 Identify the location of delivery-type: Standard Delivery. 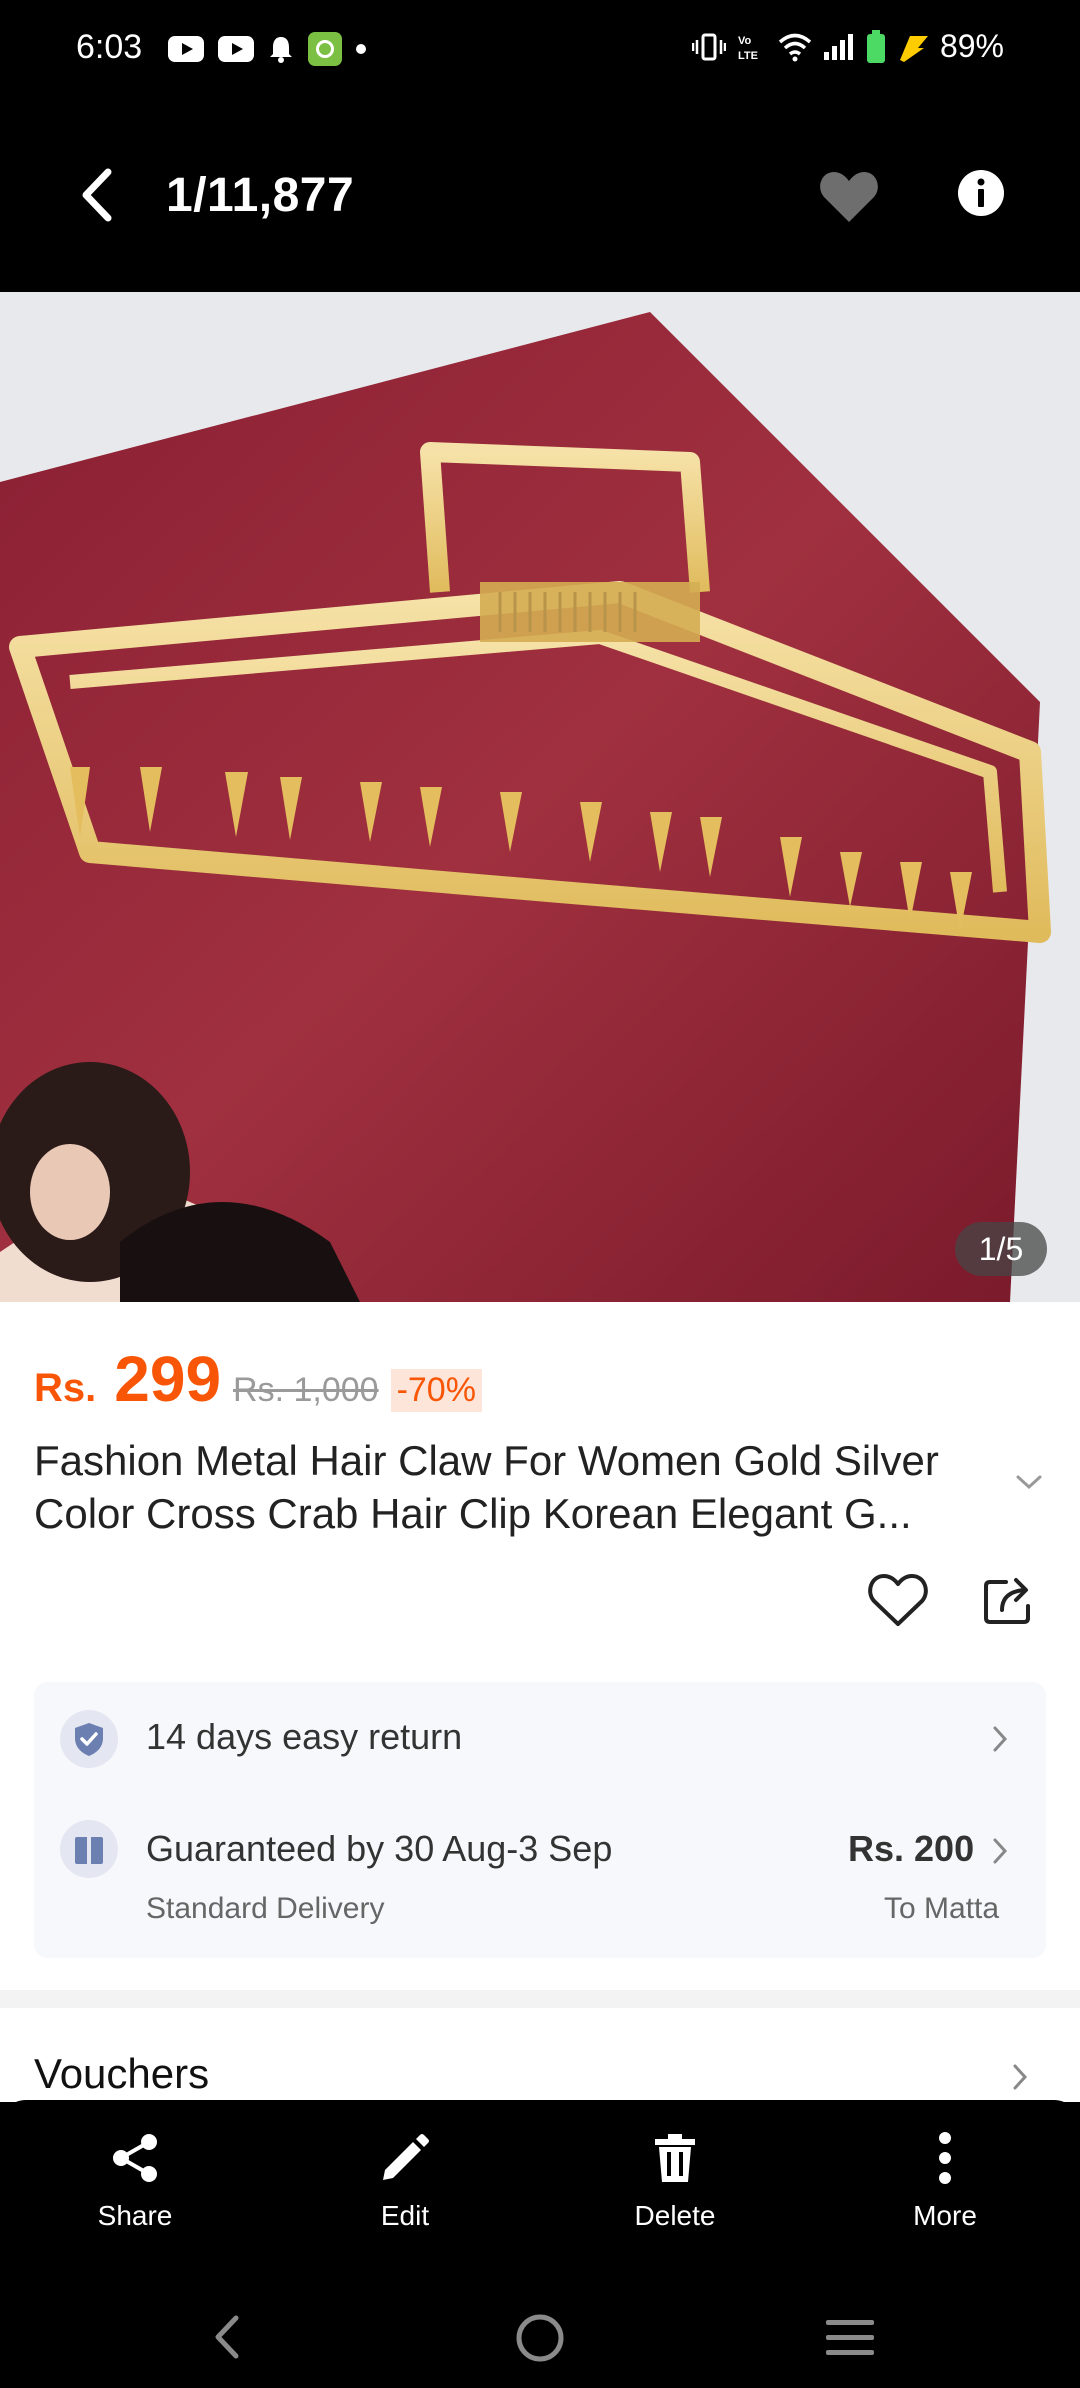
(265, 1908).